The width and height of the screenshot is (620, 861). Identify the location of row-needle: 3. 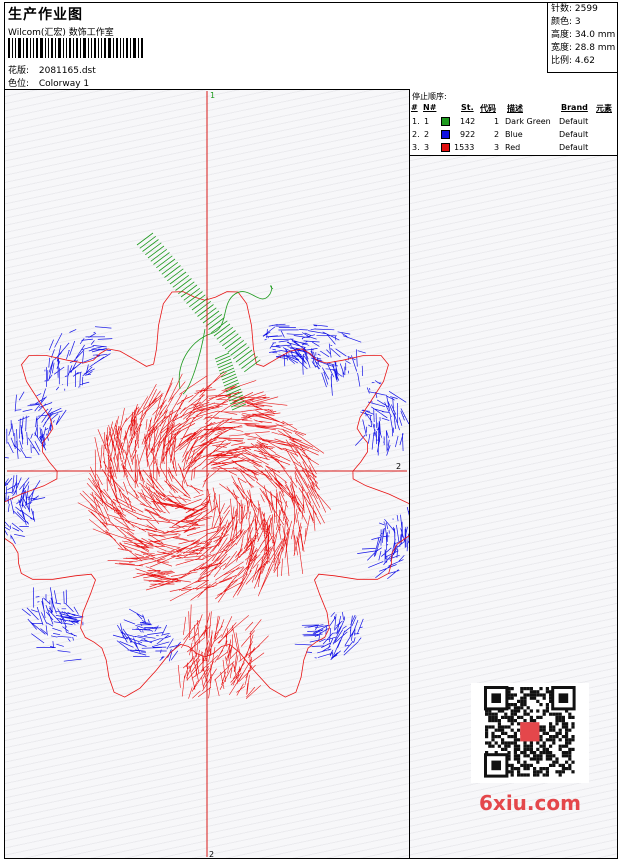
(427, 147).